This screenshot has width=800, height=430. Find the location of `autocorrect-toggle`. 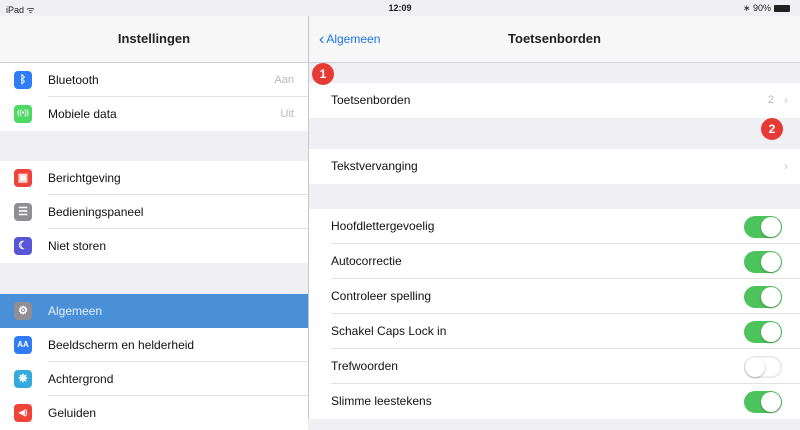

autocorrect-toggle is located at coordinates (763, 262).